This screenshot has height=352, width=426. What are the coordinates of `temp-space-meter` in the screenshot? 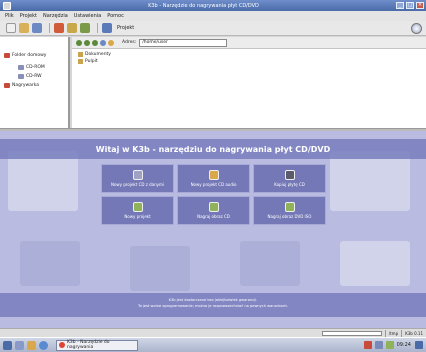 It's located at (351, 333).